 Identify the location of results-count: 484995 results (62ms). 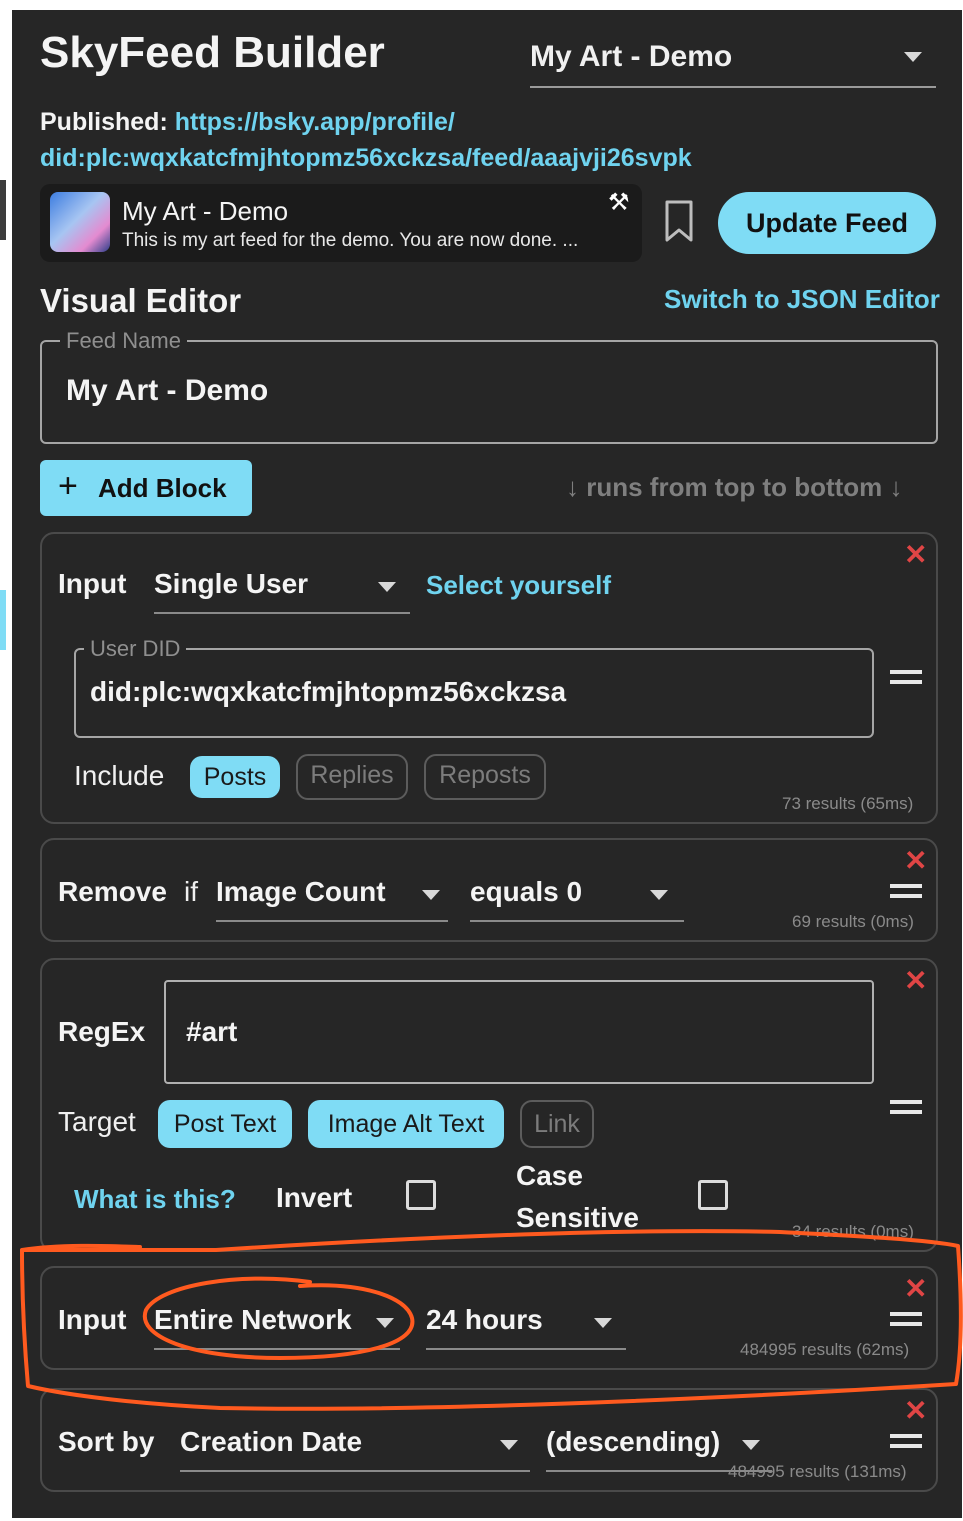
(825, 1349).